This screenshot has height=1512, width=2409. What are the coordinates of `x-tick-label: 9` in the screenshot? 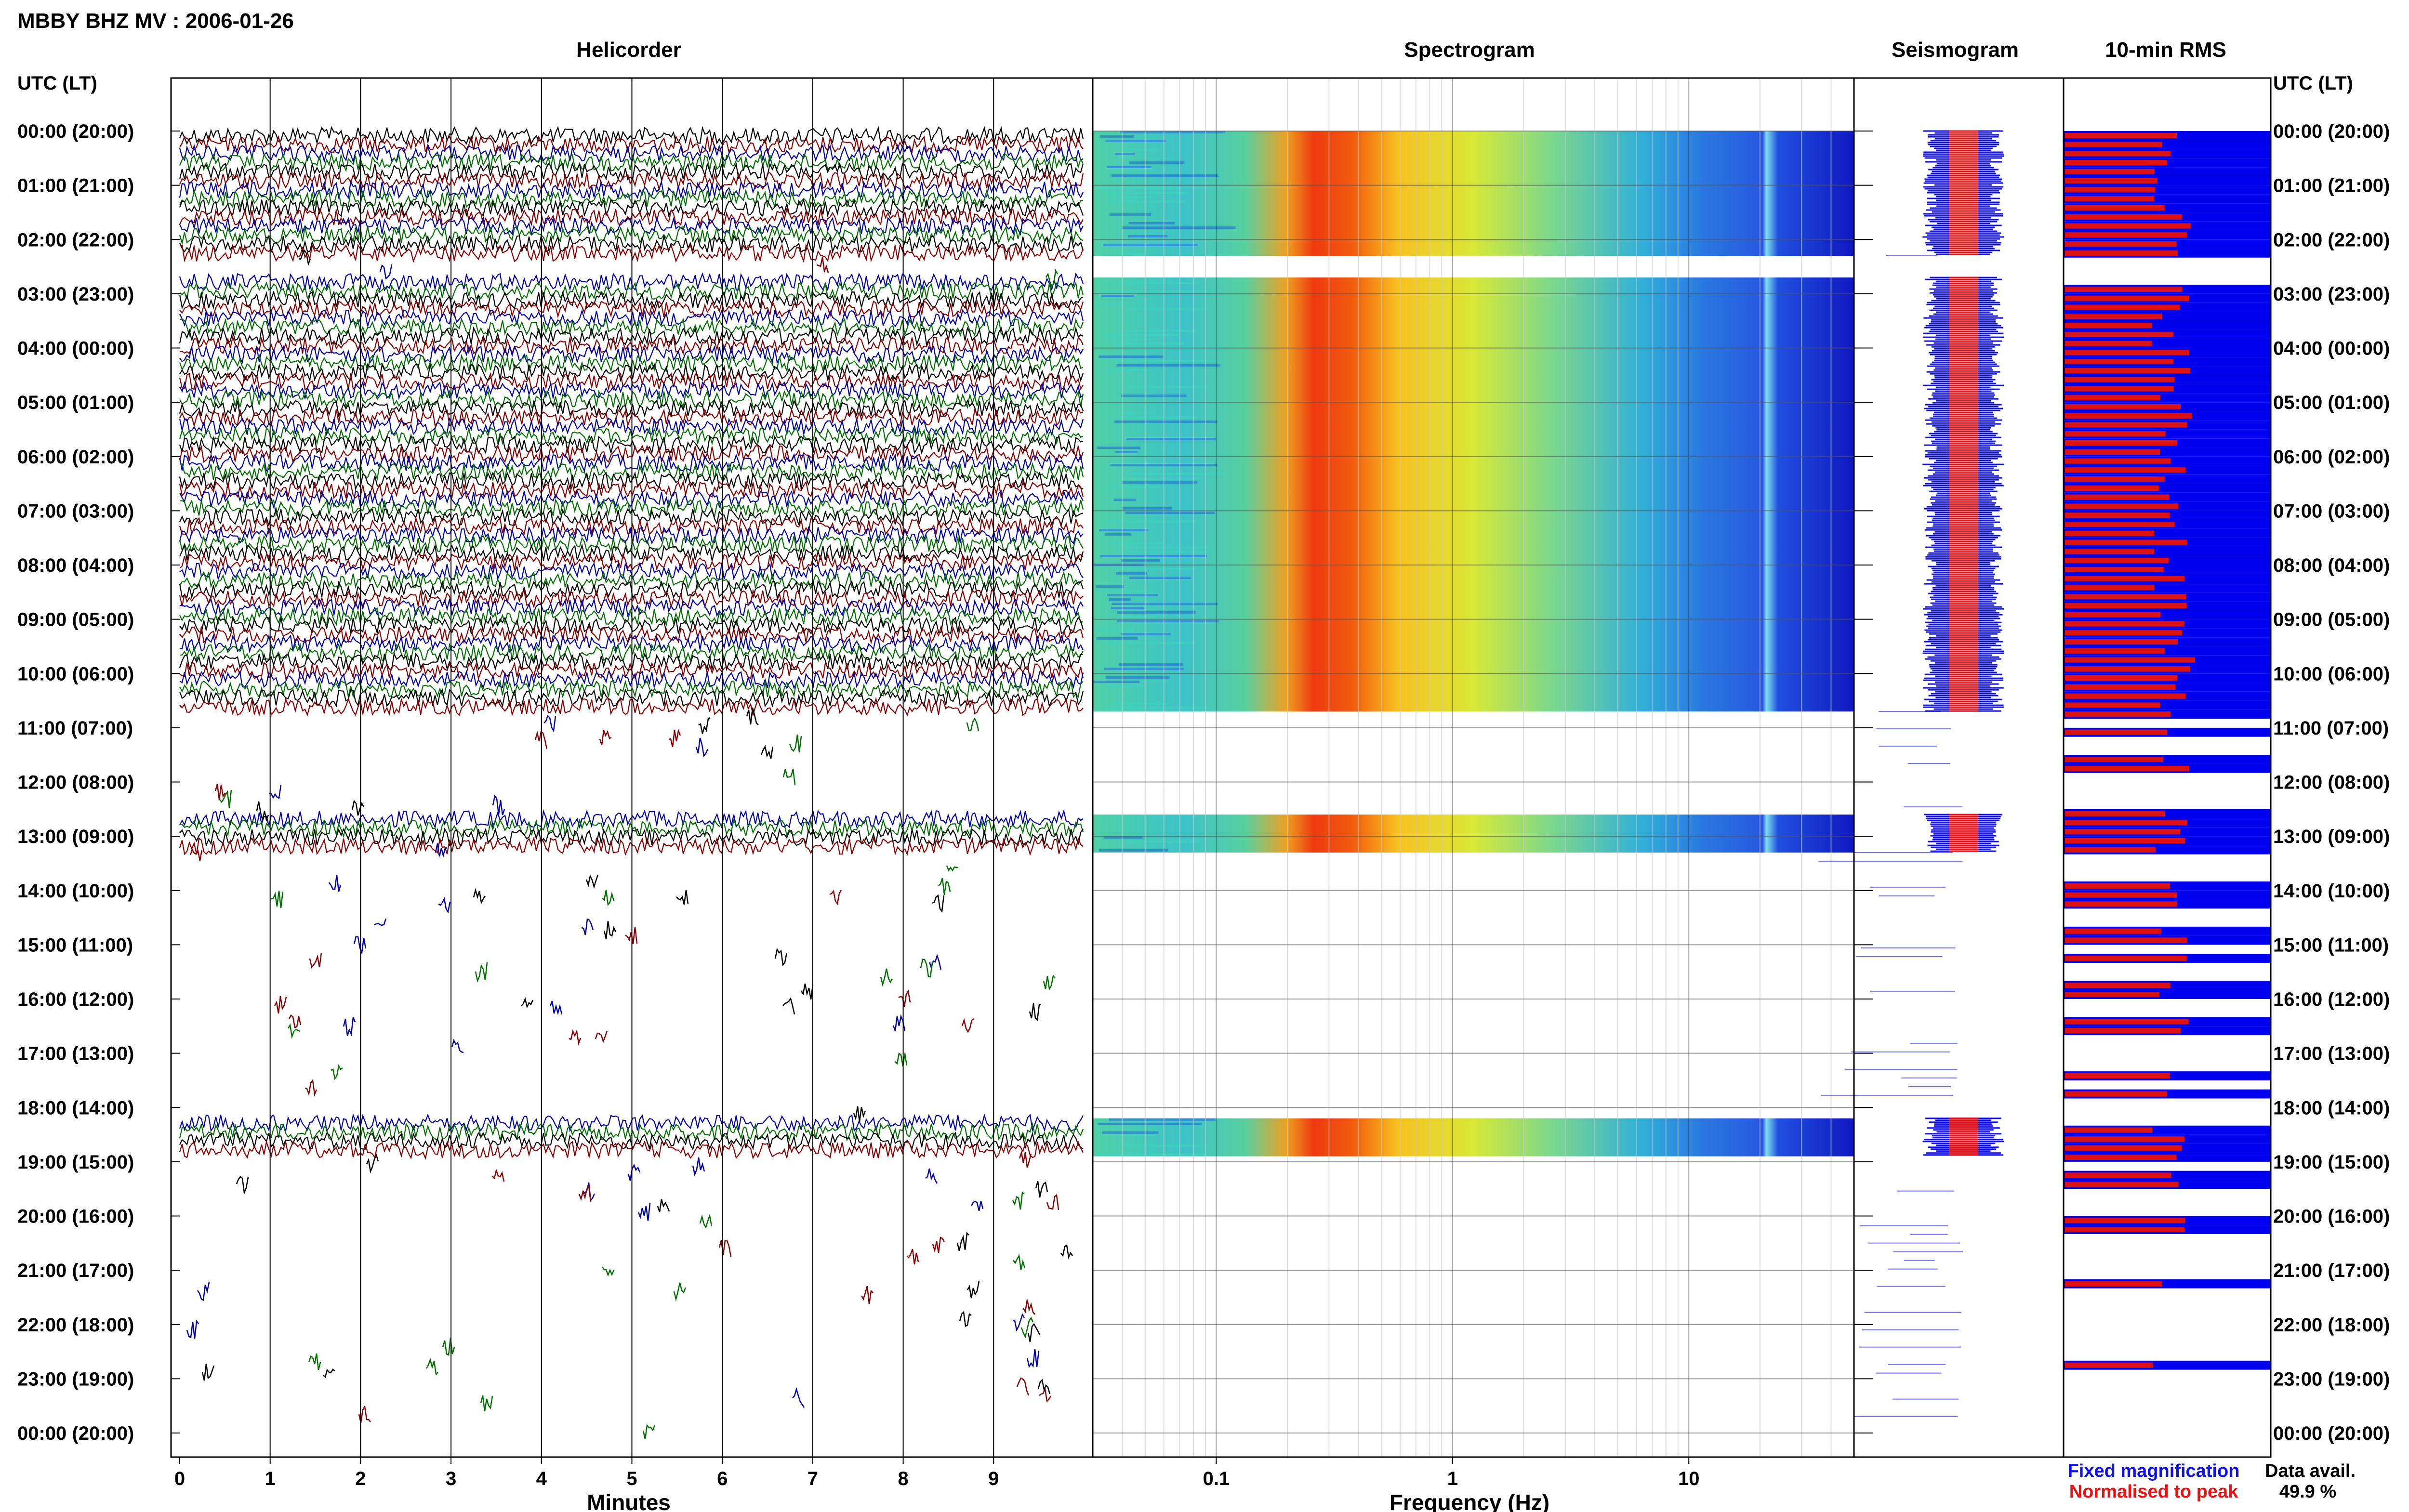 It's located at (993, 1478).